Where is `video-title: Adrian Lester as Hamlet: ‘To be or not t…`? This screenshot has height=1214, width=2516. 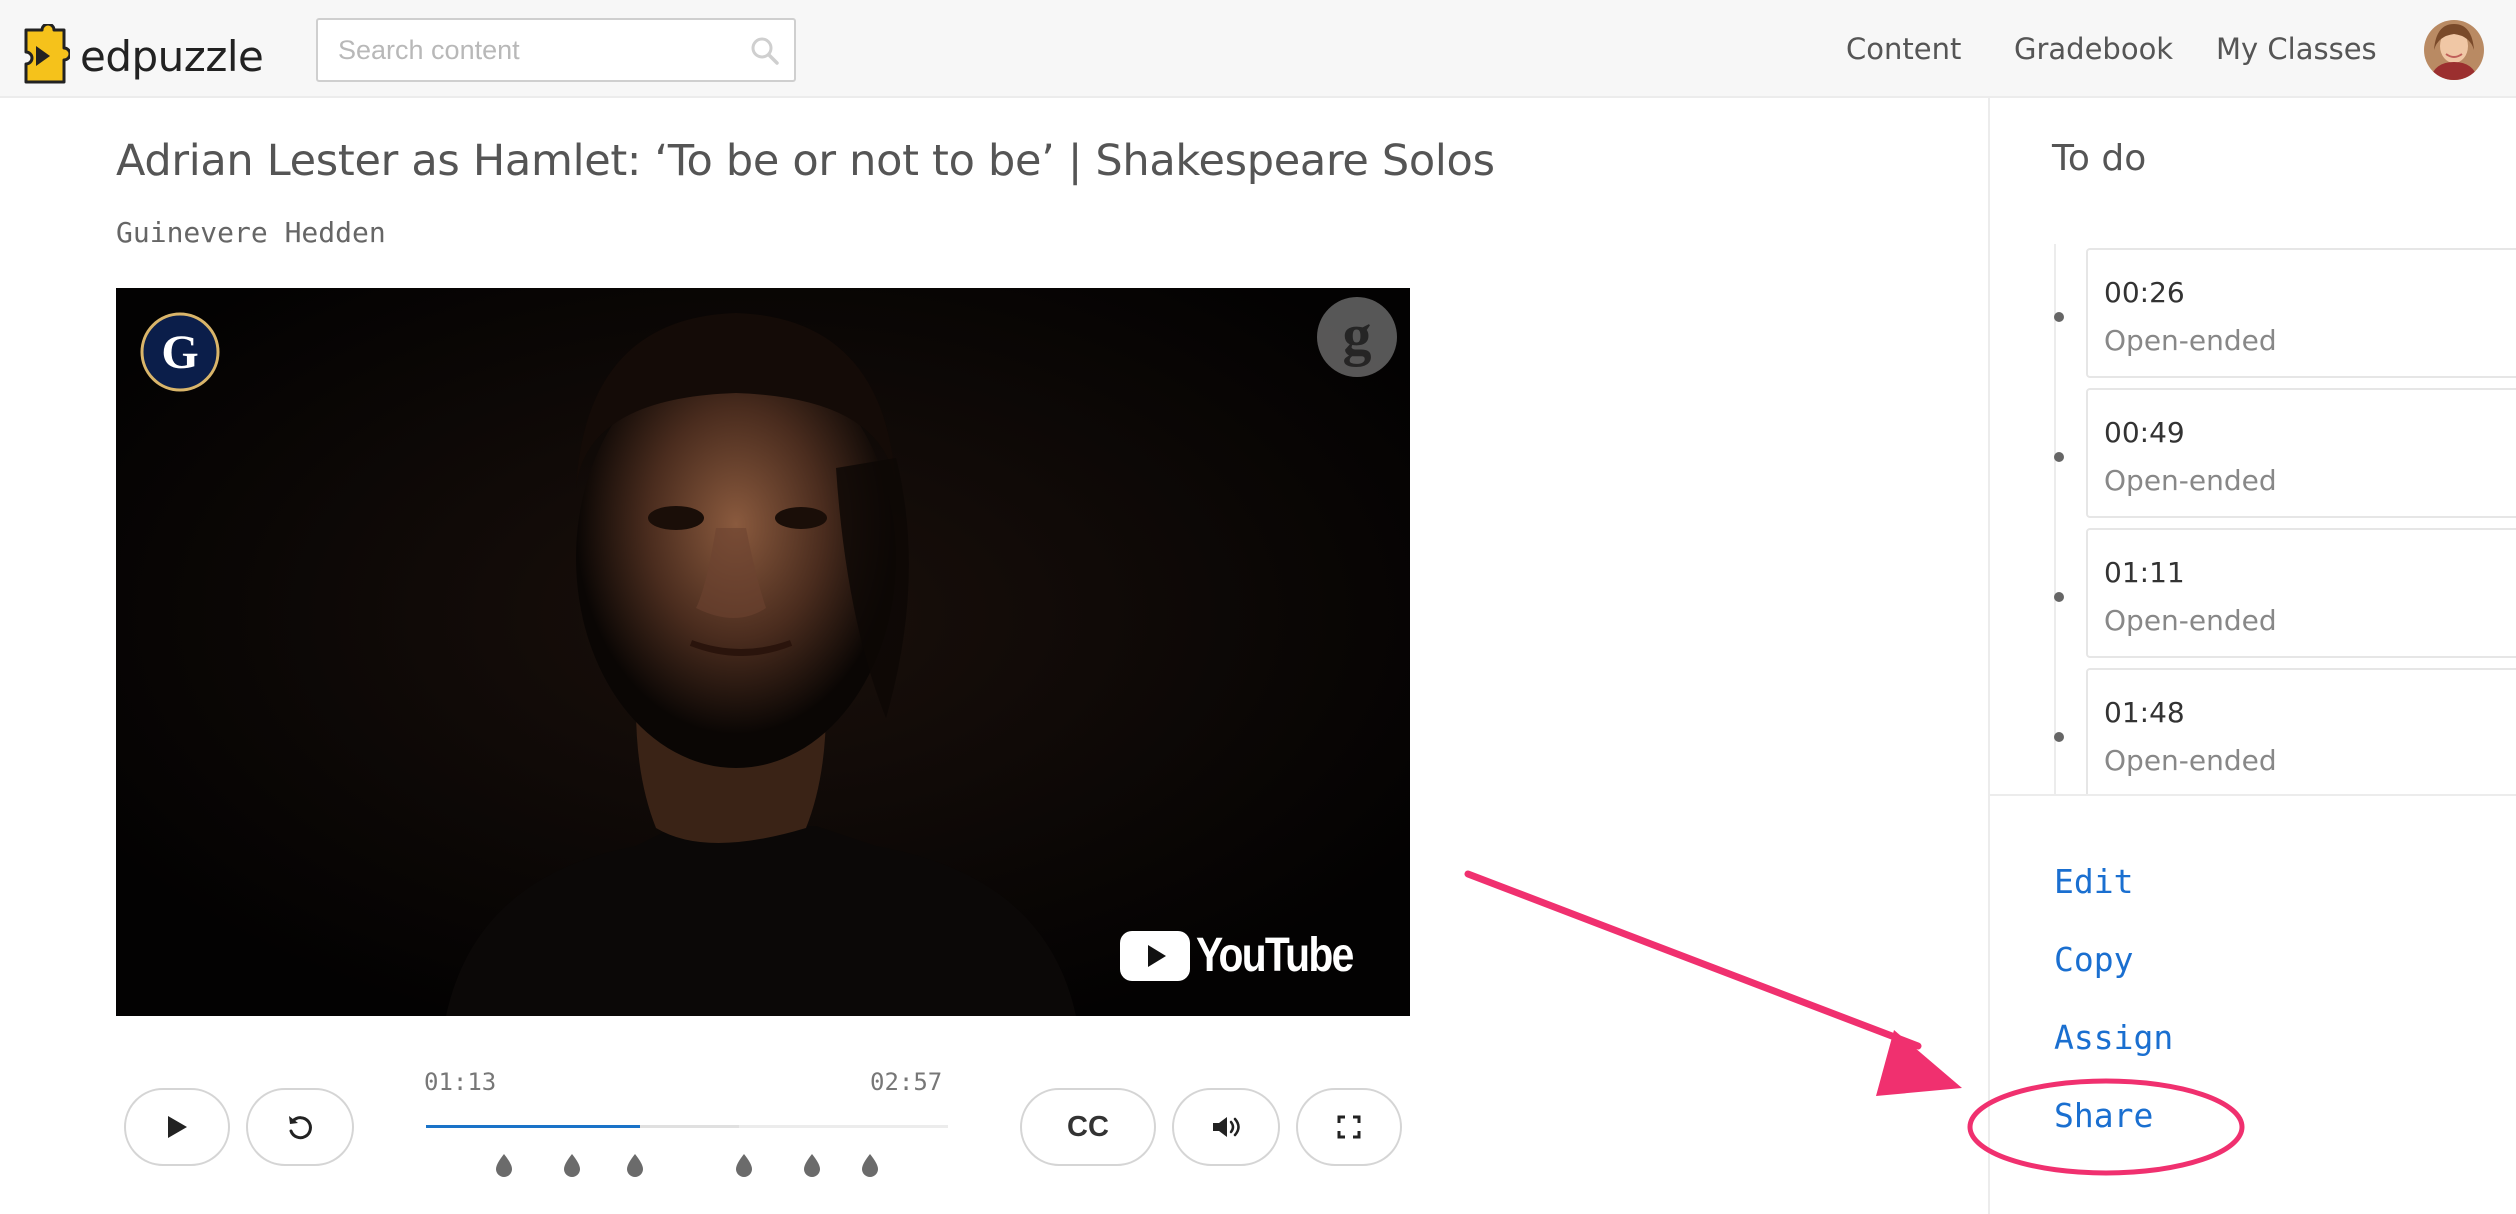
video-title: Adrian Lester as Hamlet: ‘To be or not t… is located at coordinates (805, 161).